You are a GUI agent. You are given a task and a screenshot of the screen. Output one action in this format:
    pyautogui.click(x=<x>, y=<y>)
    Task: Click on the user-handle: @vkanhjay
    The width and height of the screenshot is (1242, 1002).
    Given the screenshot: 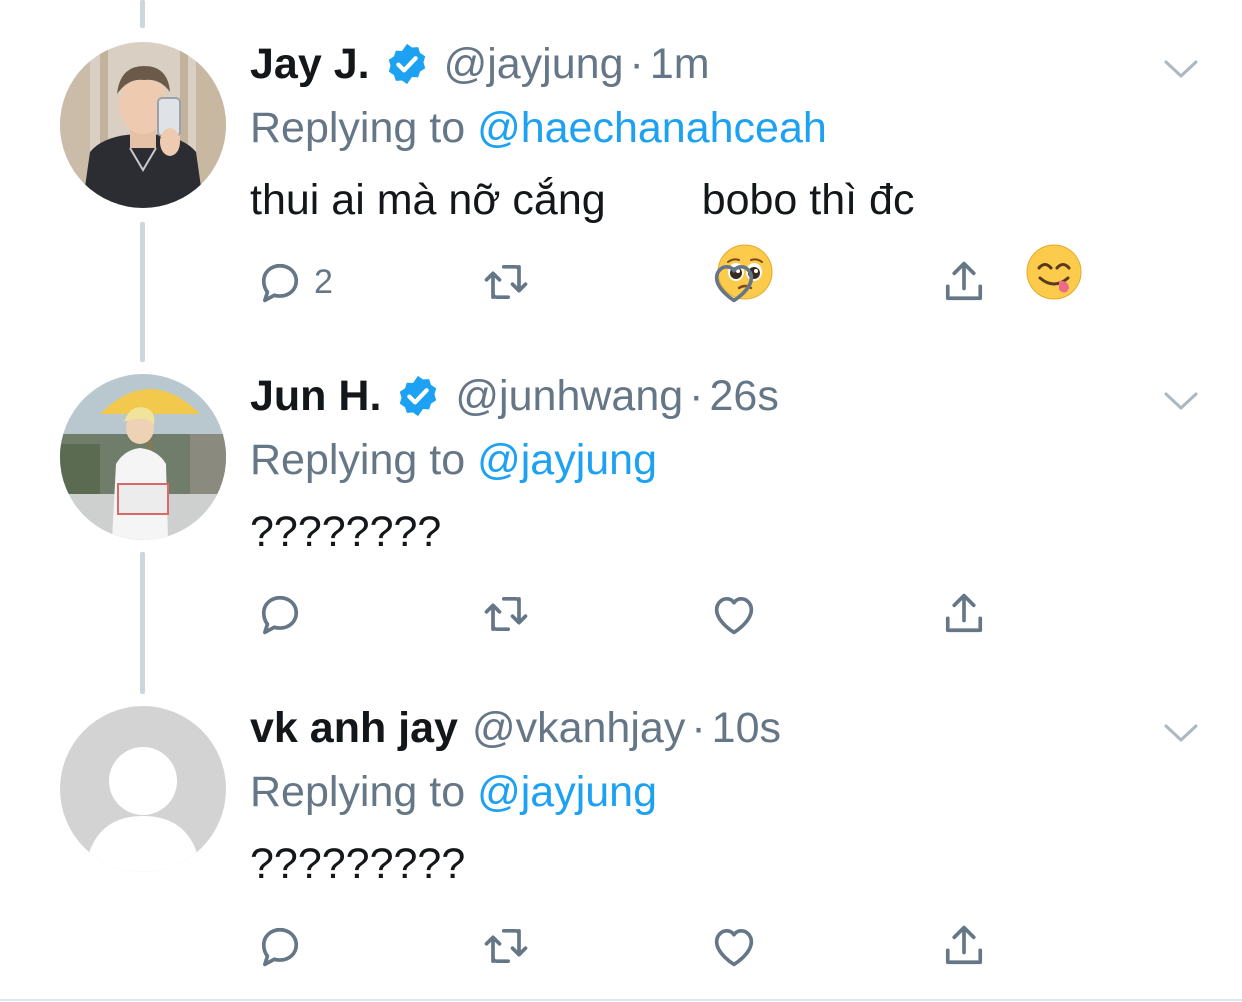 What is the action you would take?
    pyautogui.click(x=578, y=728)
    